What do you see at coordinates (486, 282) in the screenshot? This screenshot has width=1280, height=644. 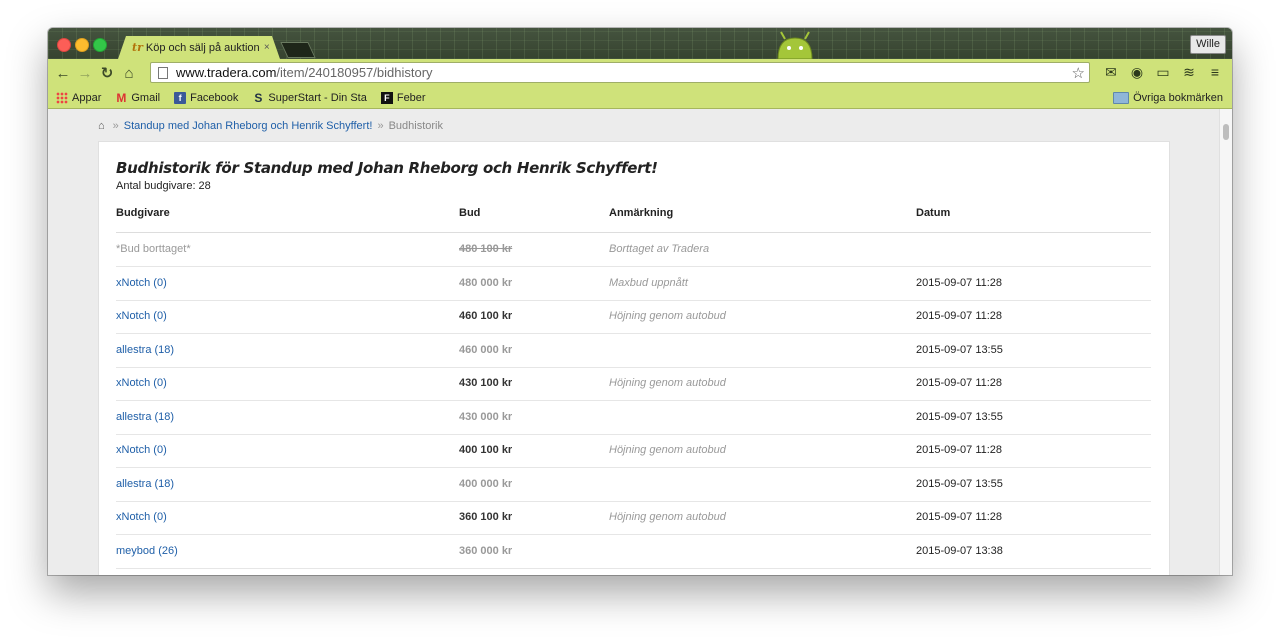 I see `bid-amount: 480 000 kr` at bounding box center [486, 282].